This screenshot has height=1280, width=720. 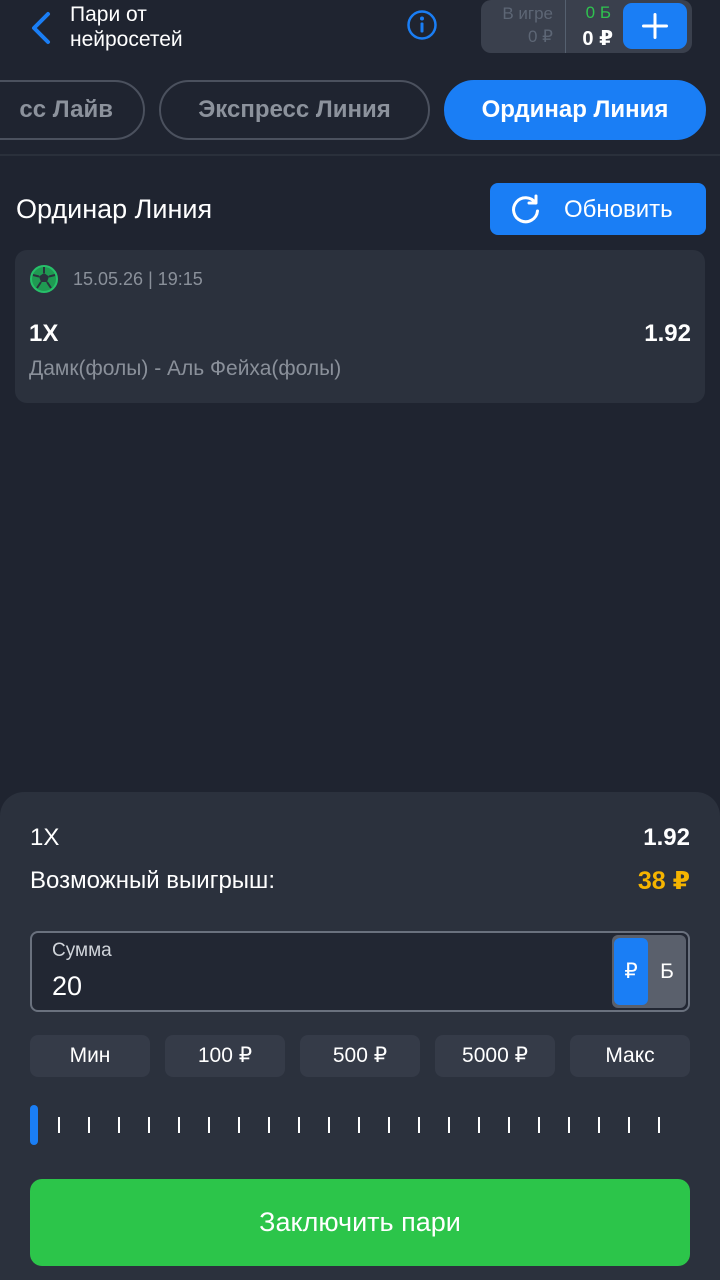 What do you see at coordinates (631, 971) in the screenshot?
I see `currency-rub-option: ₽` at bounding box center [631, 971].